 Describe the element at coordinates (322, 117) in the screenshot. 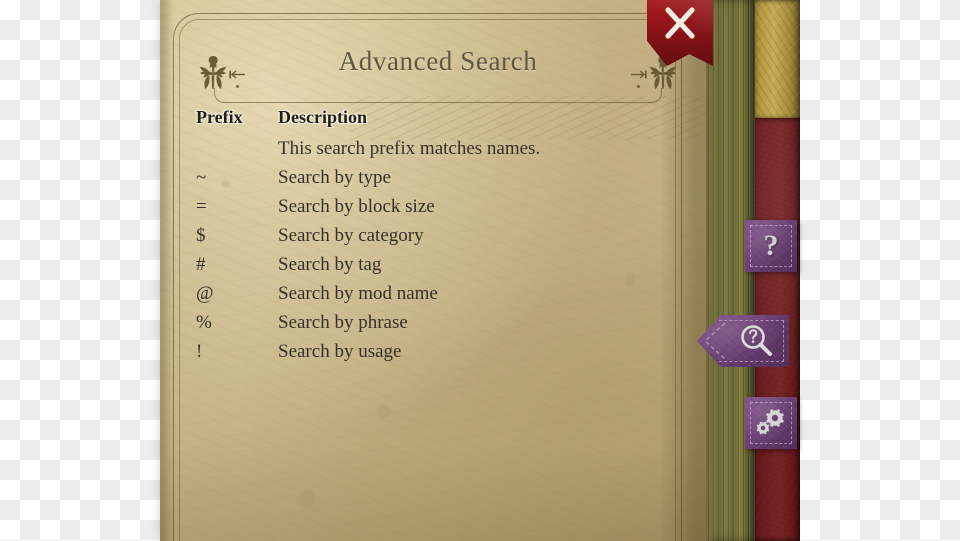

I see `column-header-description: Description` at that location.